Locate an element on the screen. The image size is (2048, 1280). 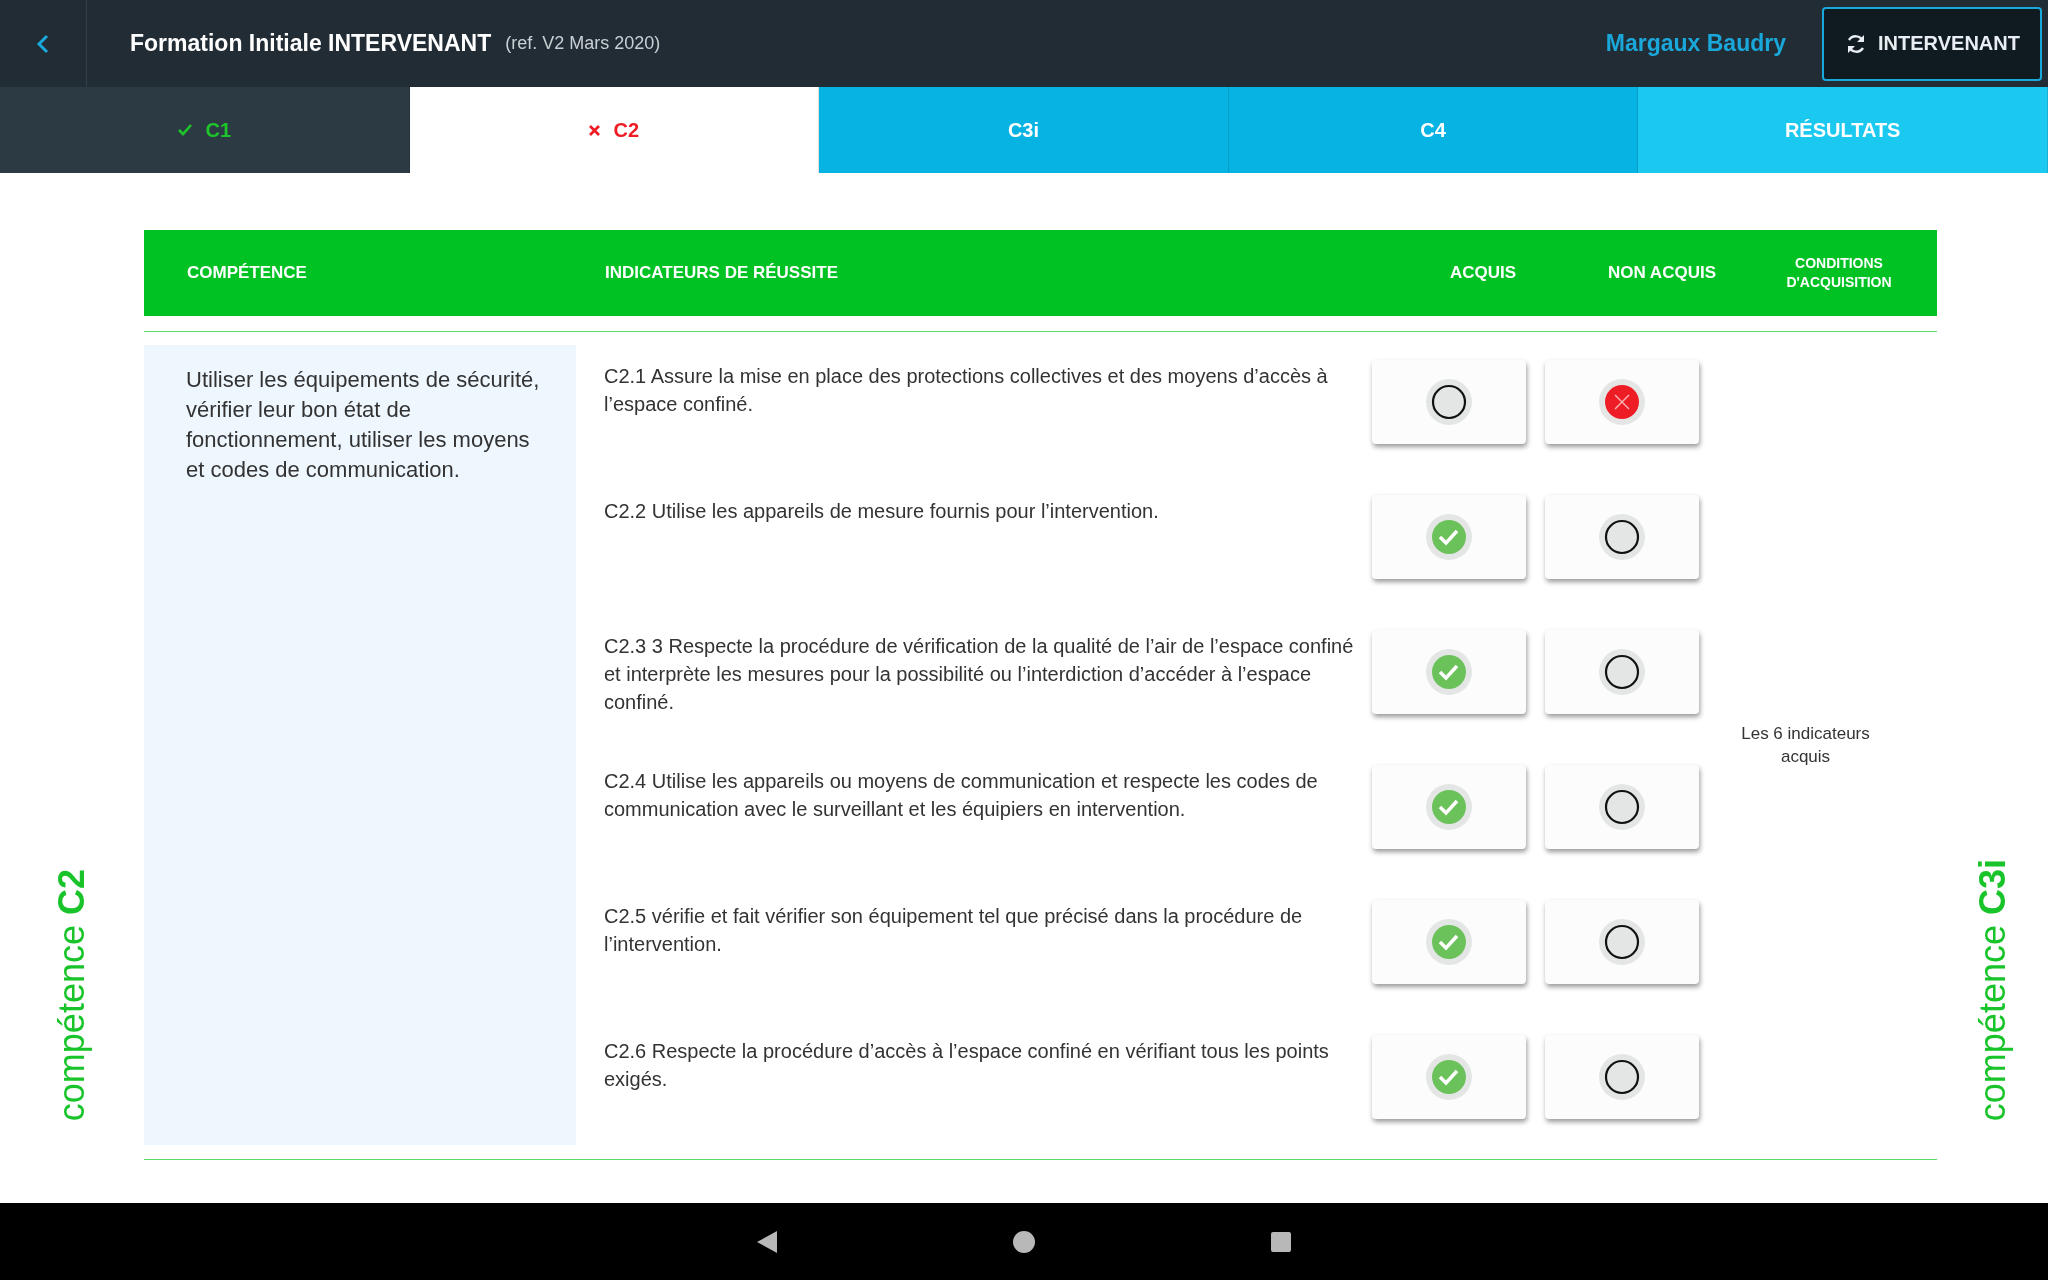
indicator-text: C2.4 Utilise les appareils ou moyens de communication et respecte les codes de communication avec le surveillant et les équipiers en intervention. is located at coordinates (961, 795).